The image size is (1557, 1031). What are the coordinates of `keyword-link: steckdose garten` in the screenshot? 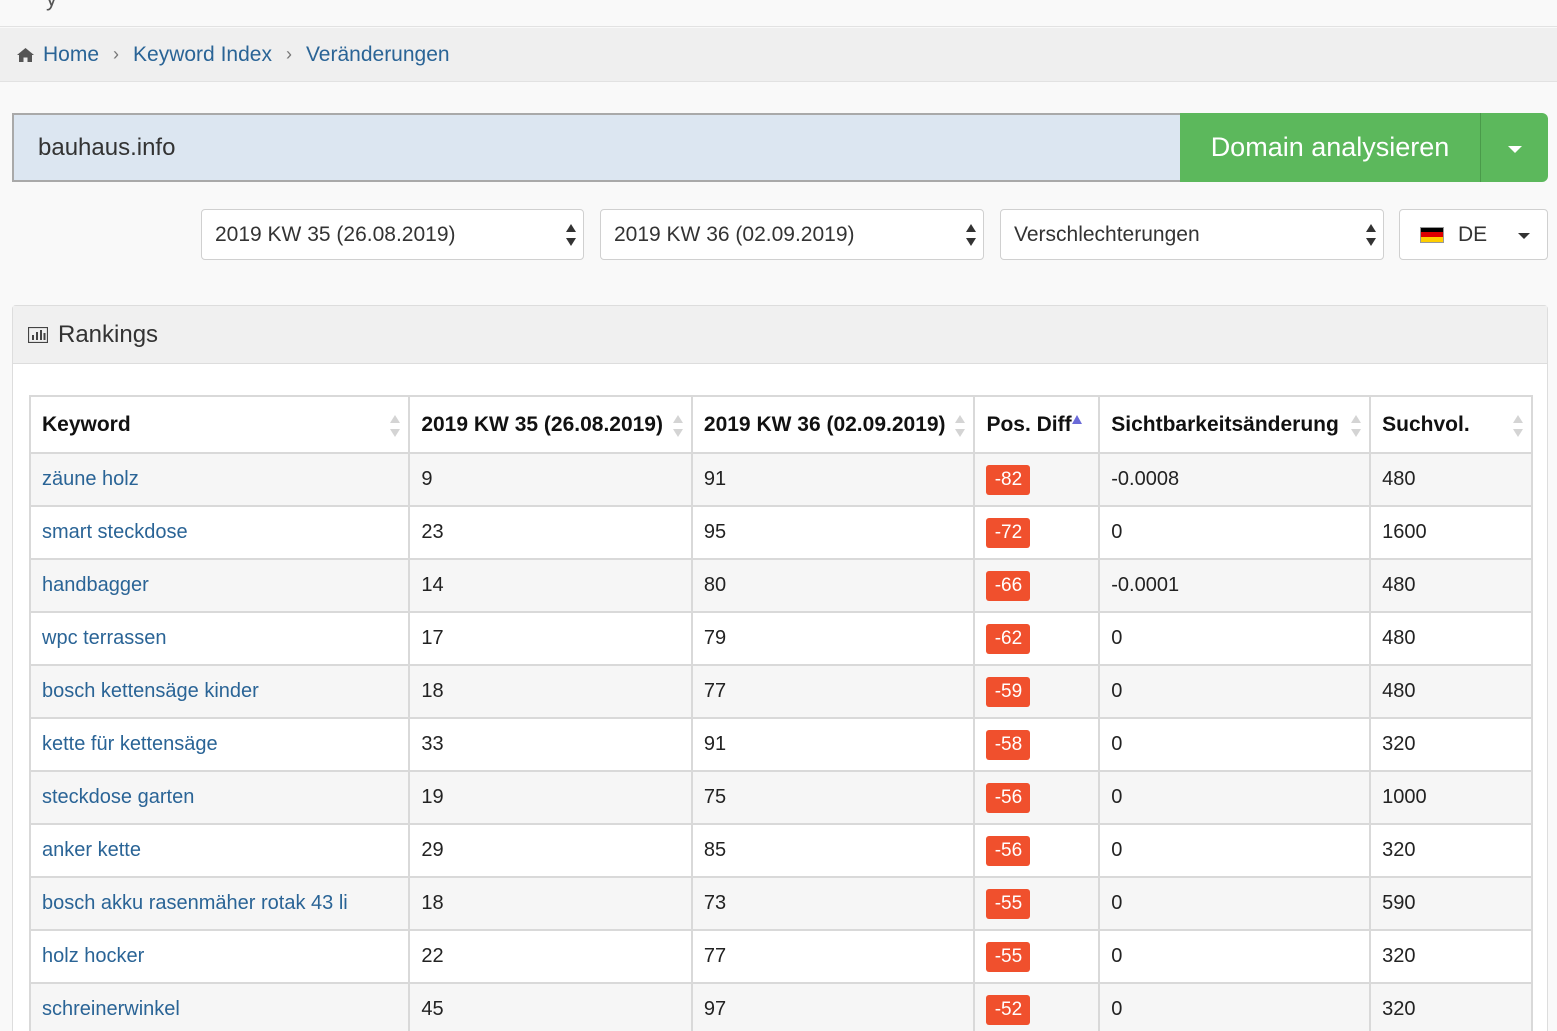 It's located at (118, 797).